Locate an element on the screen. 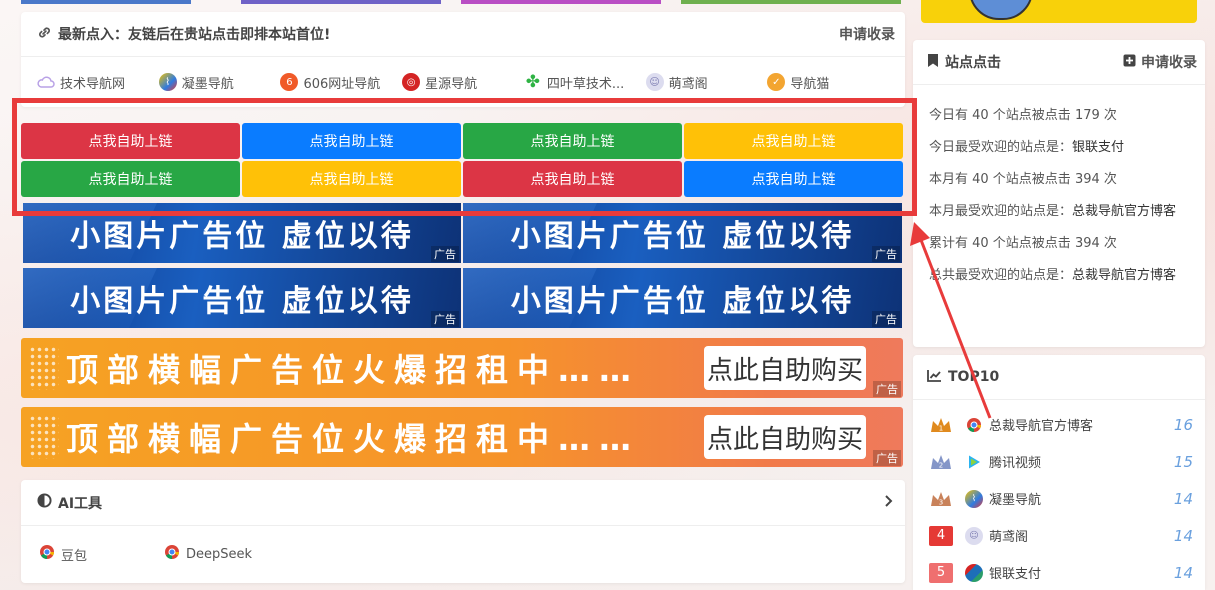 The image size is (1215, 590). top10-title: TOP10 is located at coordinates (974, 377).